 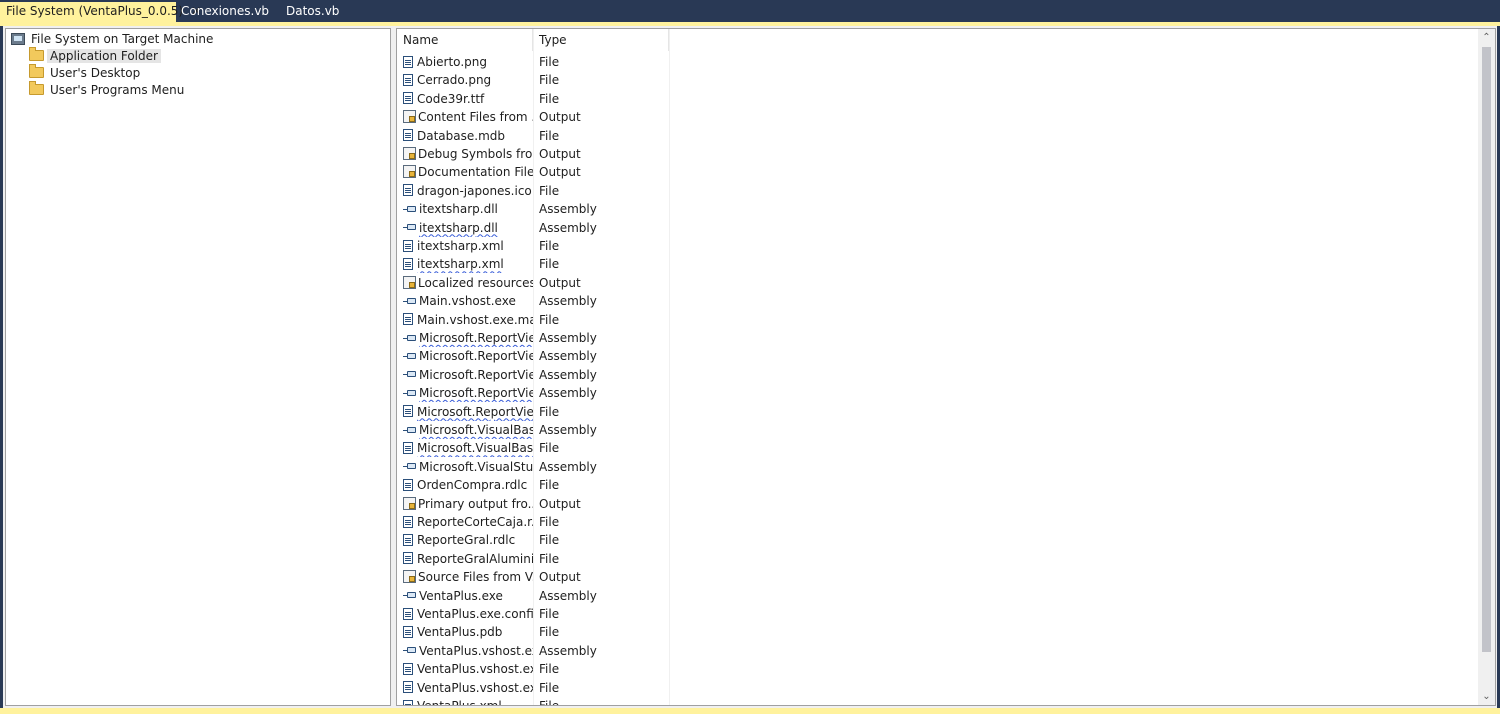 I want to click on table-row: OrdenCompra.rdlc File, so click(x=533, y=485).